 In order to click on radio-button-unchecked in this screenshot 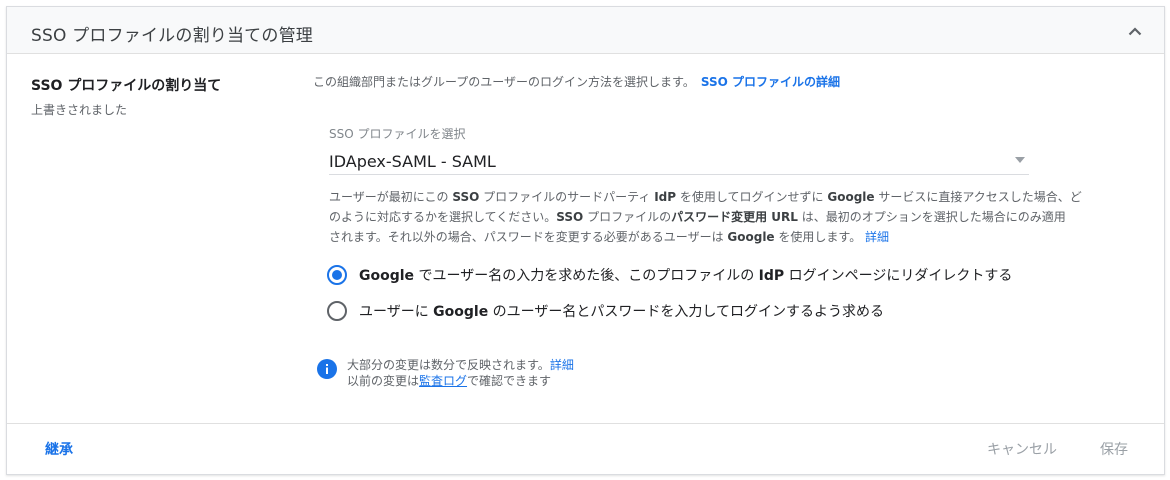, I will do `click(337, 311)`.